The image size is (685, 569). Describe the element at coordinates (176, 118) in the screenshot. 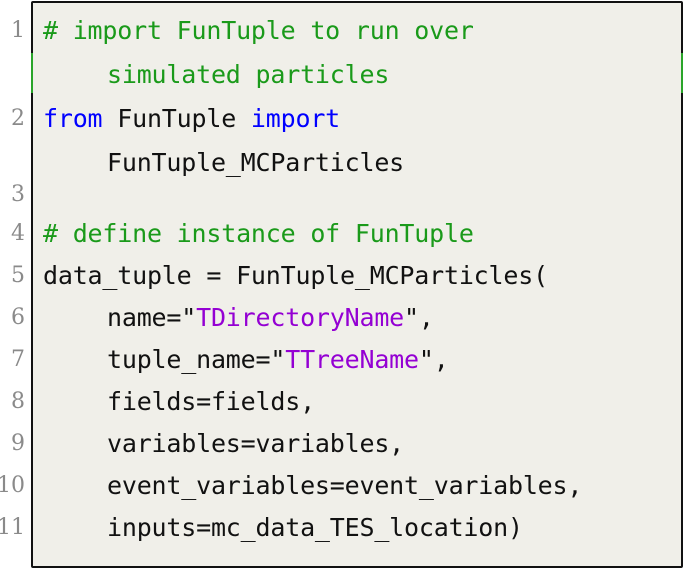

I see `module-name: FunTuple` at that location.